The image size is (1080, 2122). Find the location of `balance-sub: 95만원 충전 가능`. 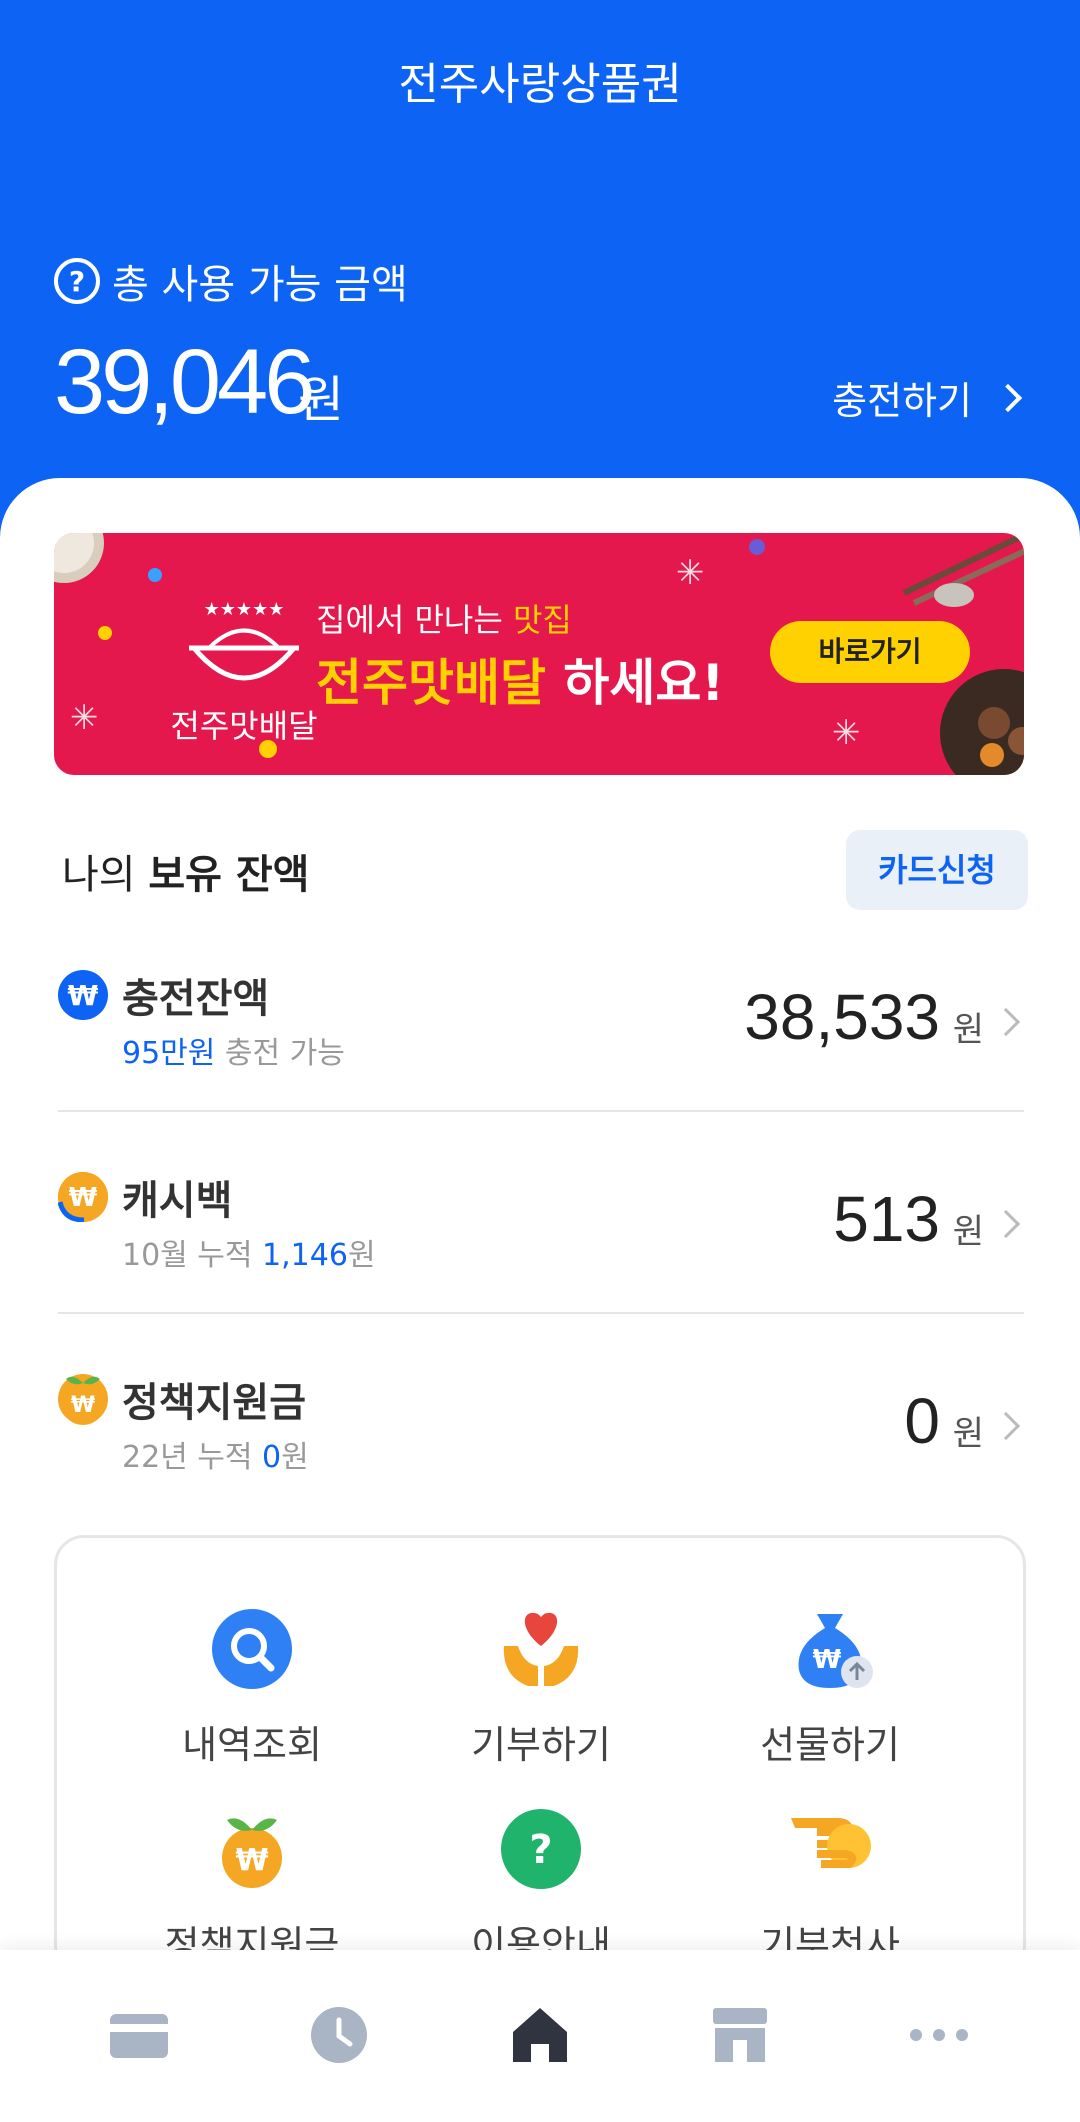

balance-sub: 95만원 충전 가능 is located at coordinates (233, 1050).